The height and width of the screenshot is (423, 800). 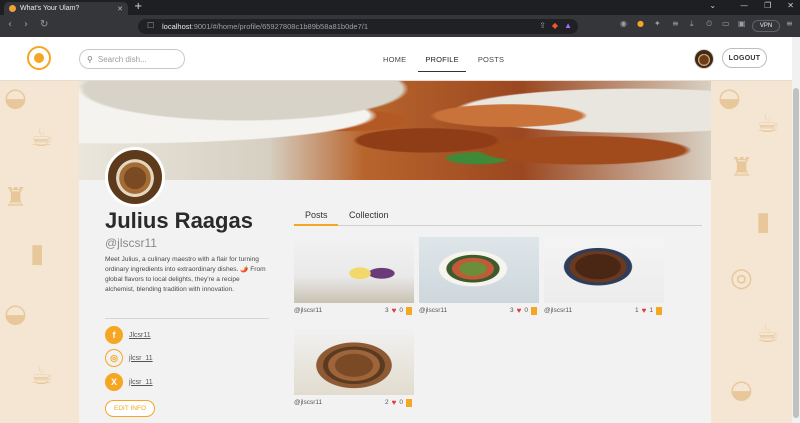 What do you see at coordinates (692, 24) in the screenshot?
I see `download-icon: ⤓` at bounding box center [692, 24].